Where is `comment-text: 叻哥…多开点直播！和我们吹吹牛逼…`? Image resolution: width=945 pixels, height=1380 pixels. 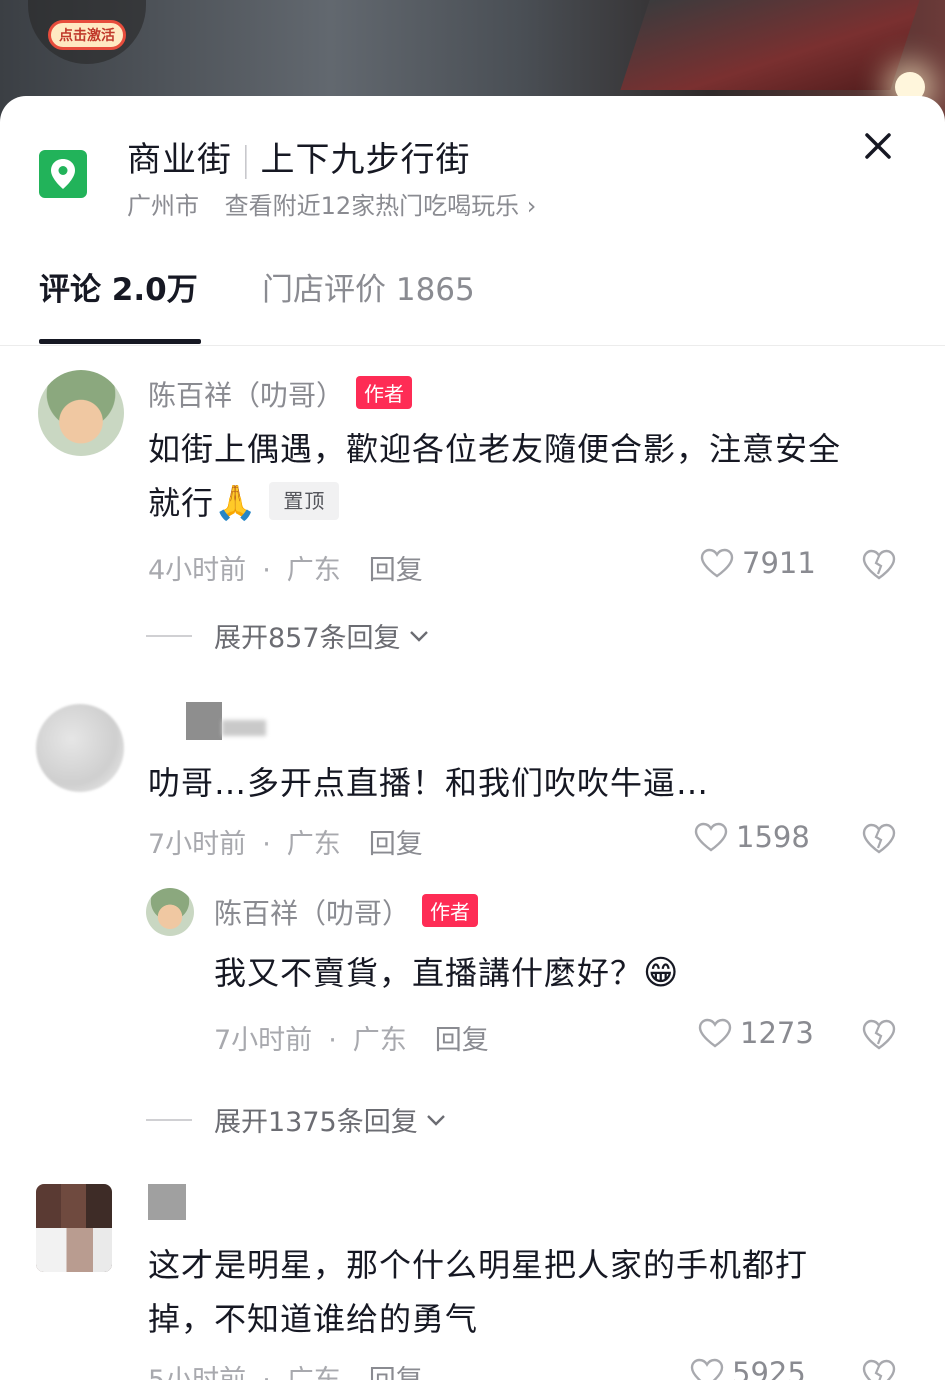 comment-text: 叻哥…多开点直播！和我们吹吹牛逼… is located at coordinates (429, 783).